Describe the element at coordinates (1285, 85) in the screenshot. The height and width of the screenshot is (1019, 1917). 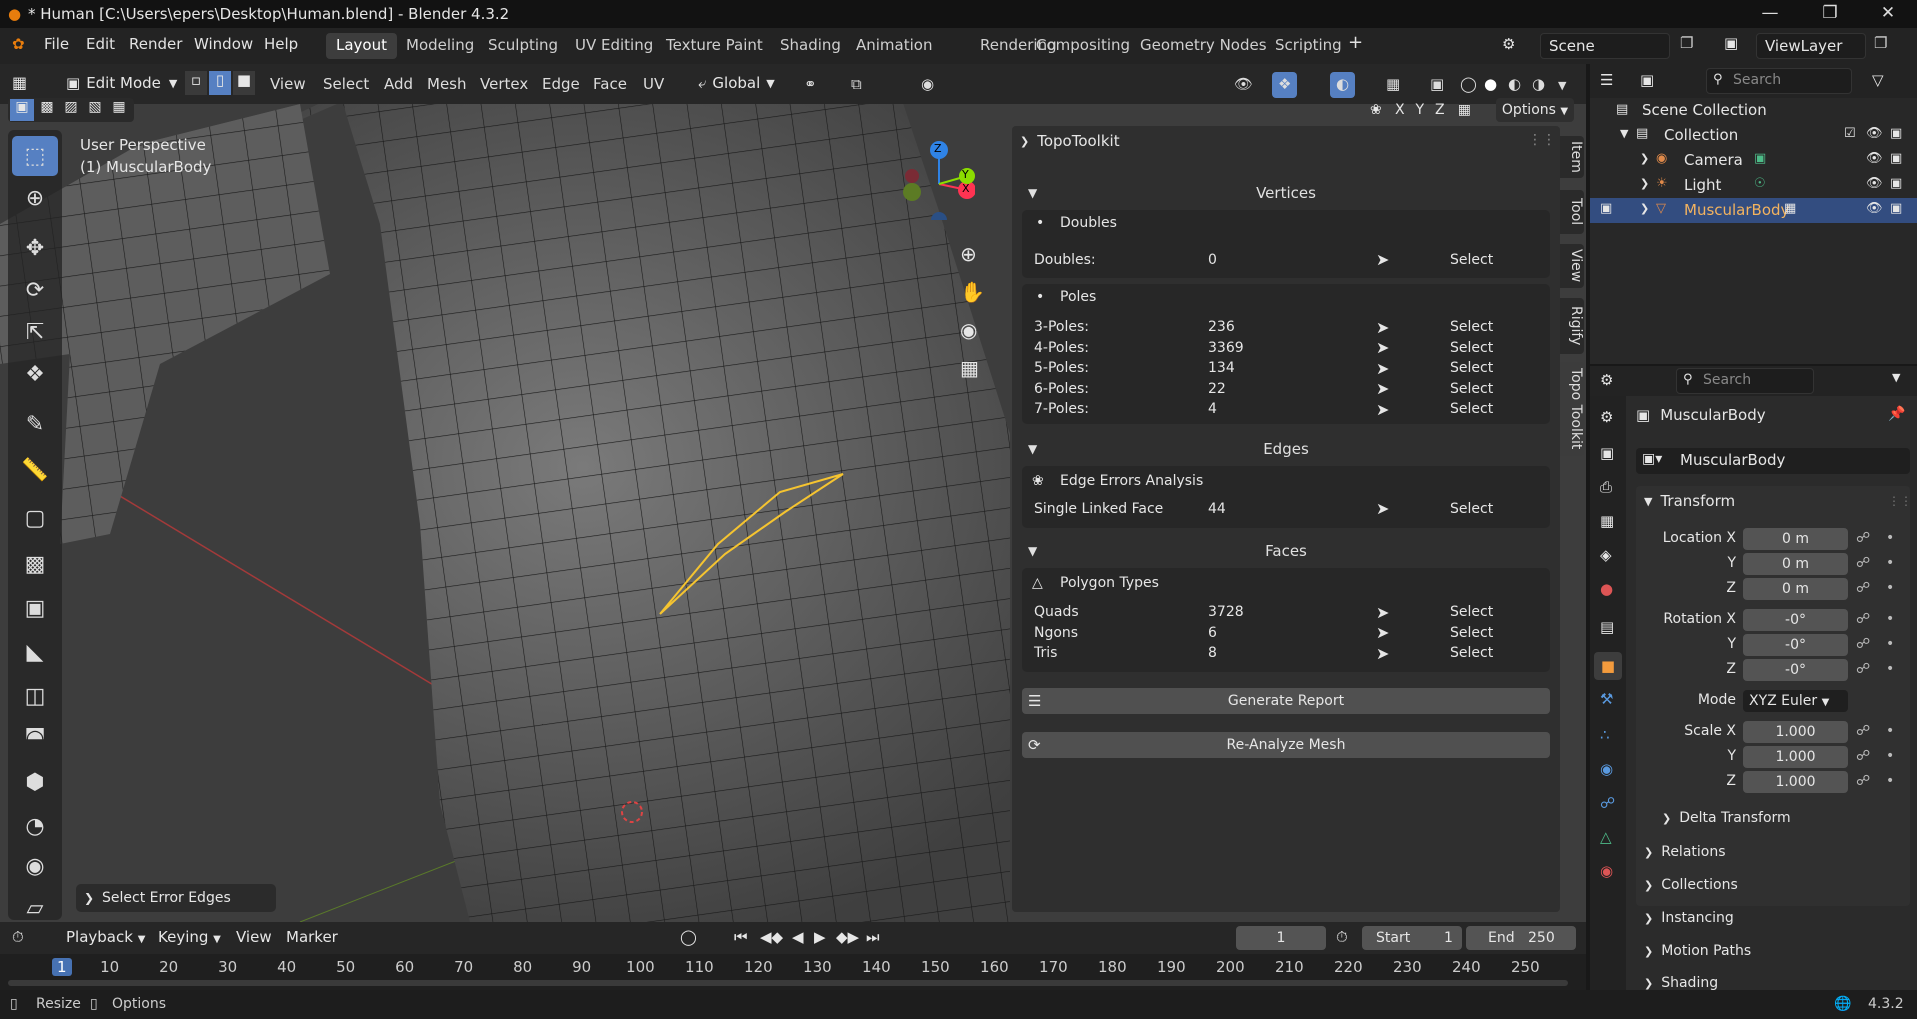
I see `gizmo-toggle-icon: ❖` at that location.